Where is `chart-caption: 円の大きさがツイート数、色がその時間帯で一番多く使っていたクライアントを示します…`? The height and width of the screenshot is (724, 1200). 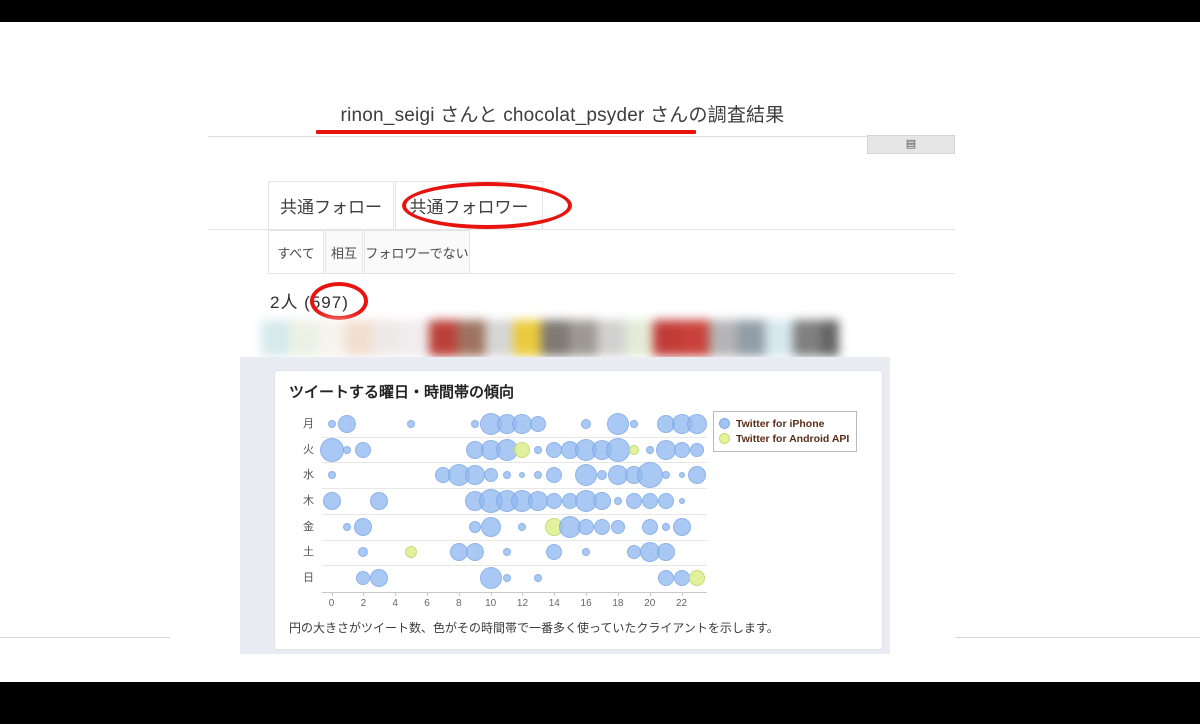 chart-caption: 円の大きさがツイート数、色がその時間帯で一番多く使っていたクライアントを示します… is located at coordinates (534, 628).